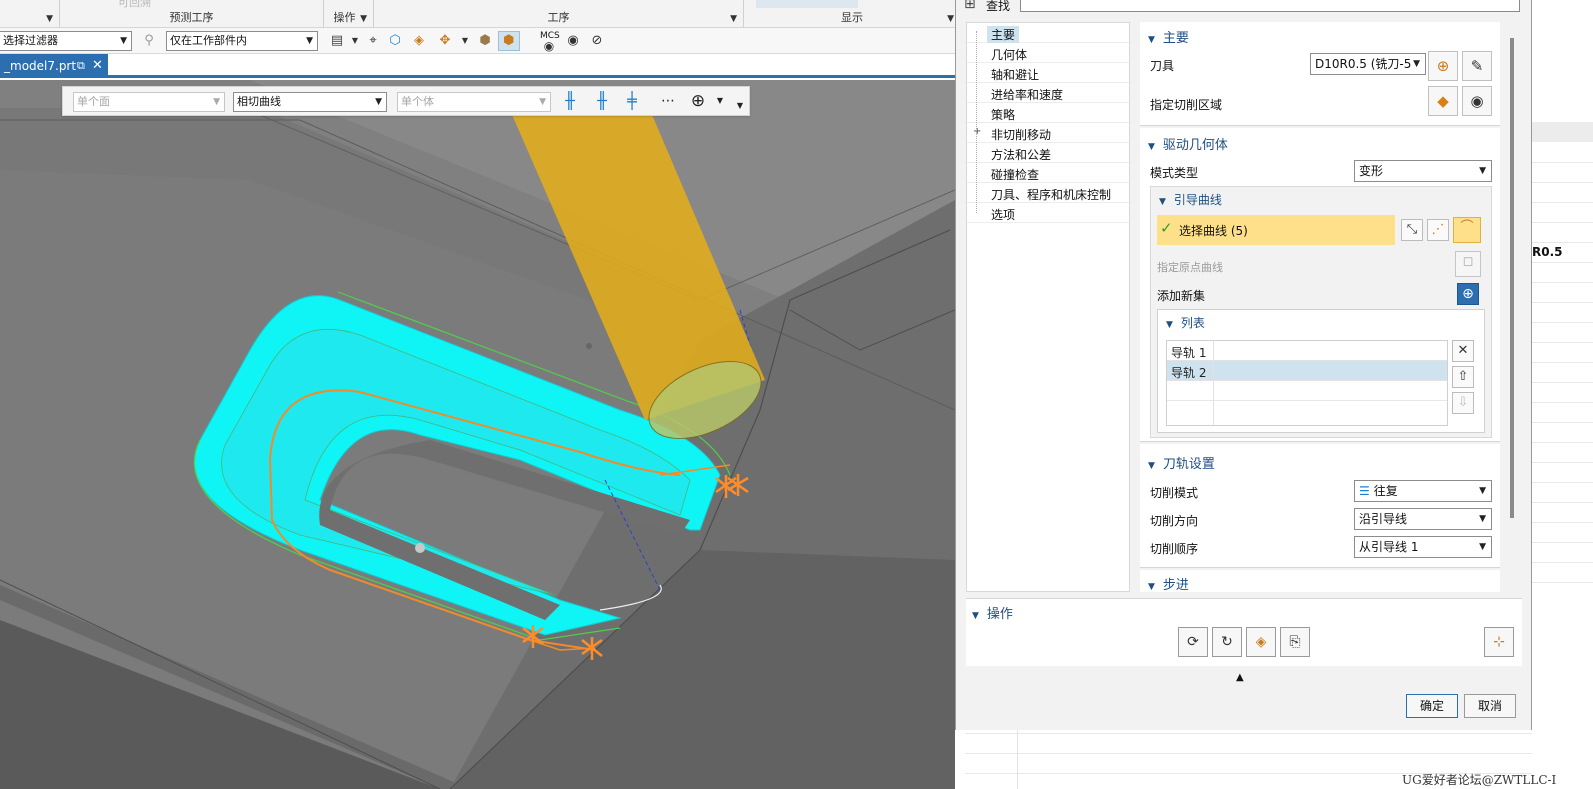 Image resolution: width=1593 pixels, height=789 pixels. Describe the element at coordinates (1443, 66) in the screenshot. I see `new-tool-button: ⊕` at that location.